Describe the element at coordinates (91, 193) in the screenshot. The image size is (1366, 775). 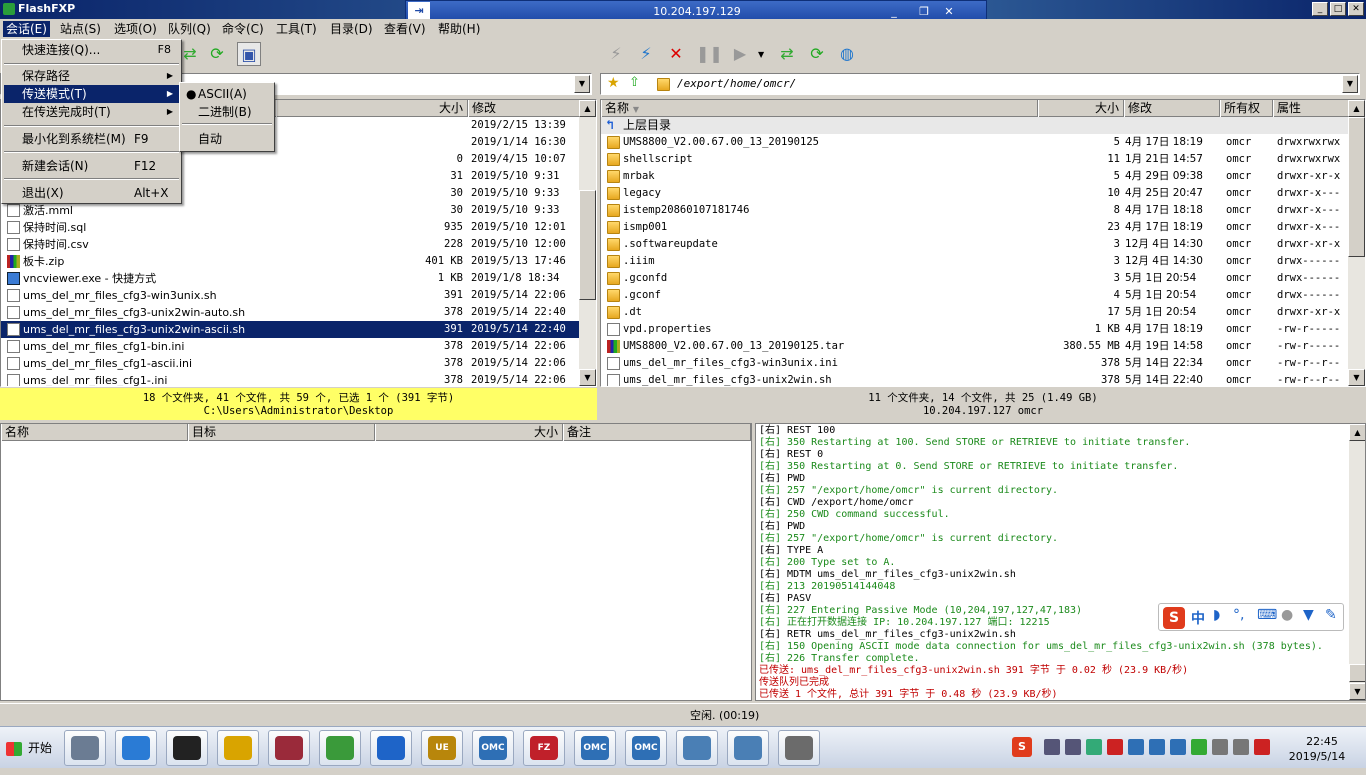
I see `menu-exit: 退出(X) Alt+X` at that location.